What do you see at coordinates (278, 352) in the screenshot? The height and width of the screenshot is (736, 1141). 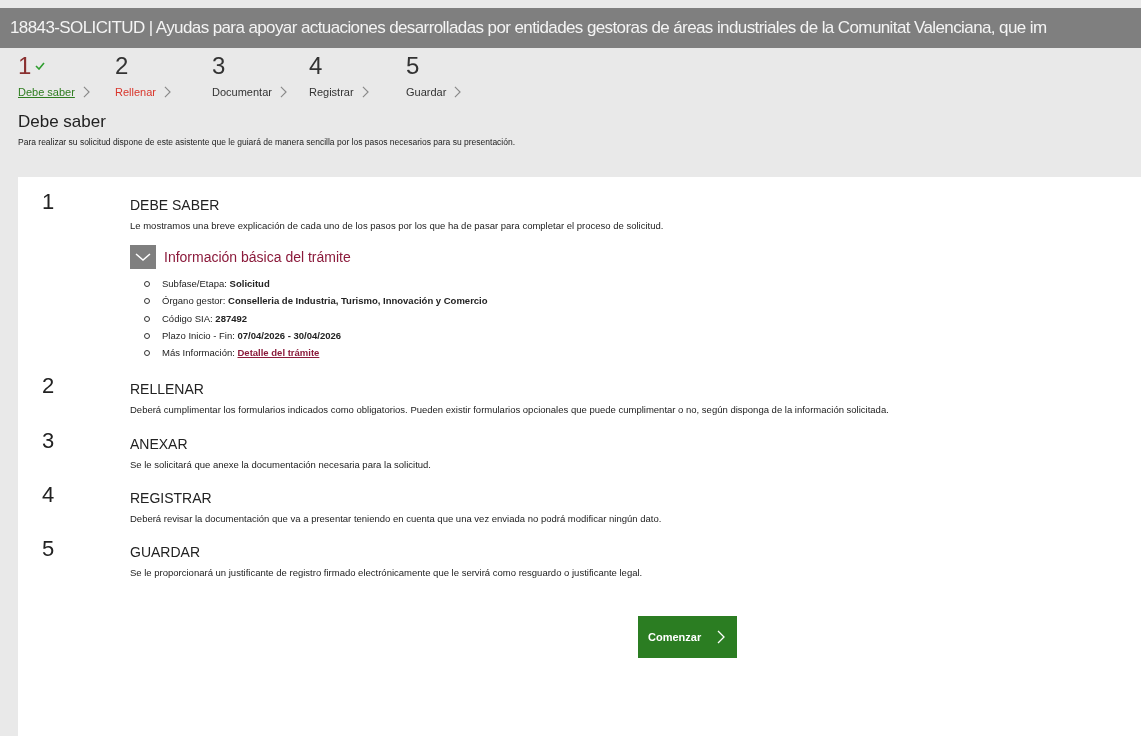 I see `detail-link: Detalle del trámite` at bounding box center [278, 352].